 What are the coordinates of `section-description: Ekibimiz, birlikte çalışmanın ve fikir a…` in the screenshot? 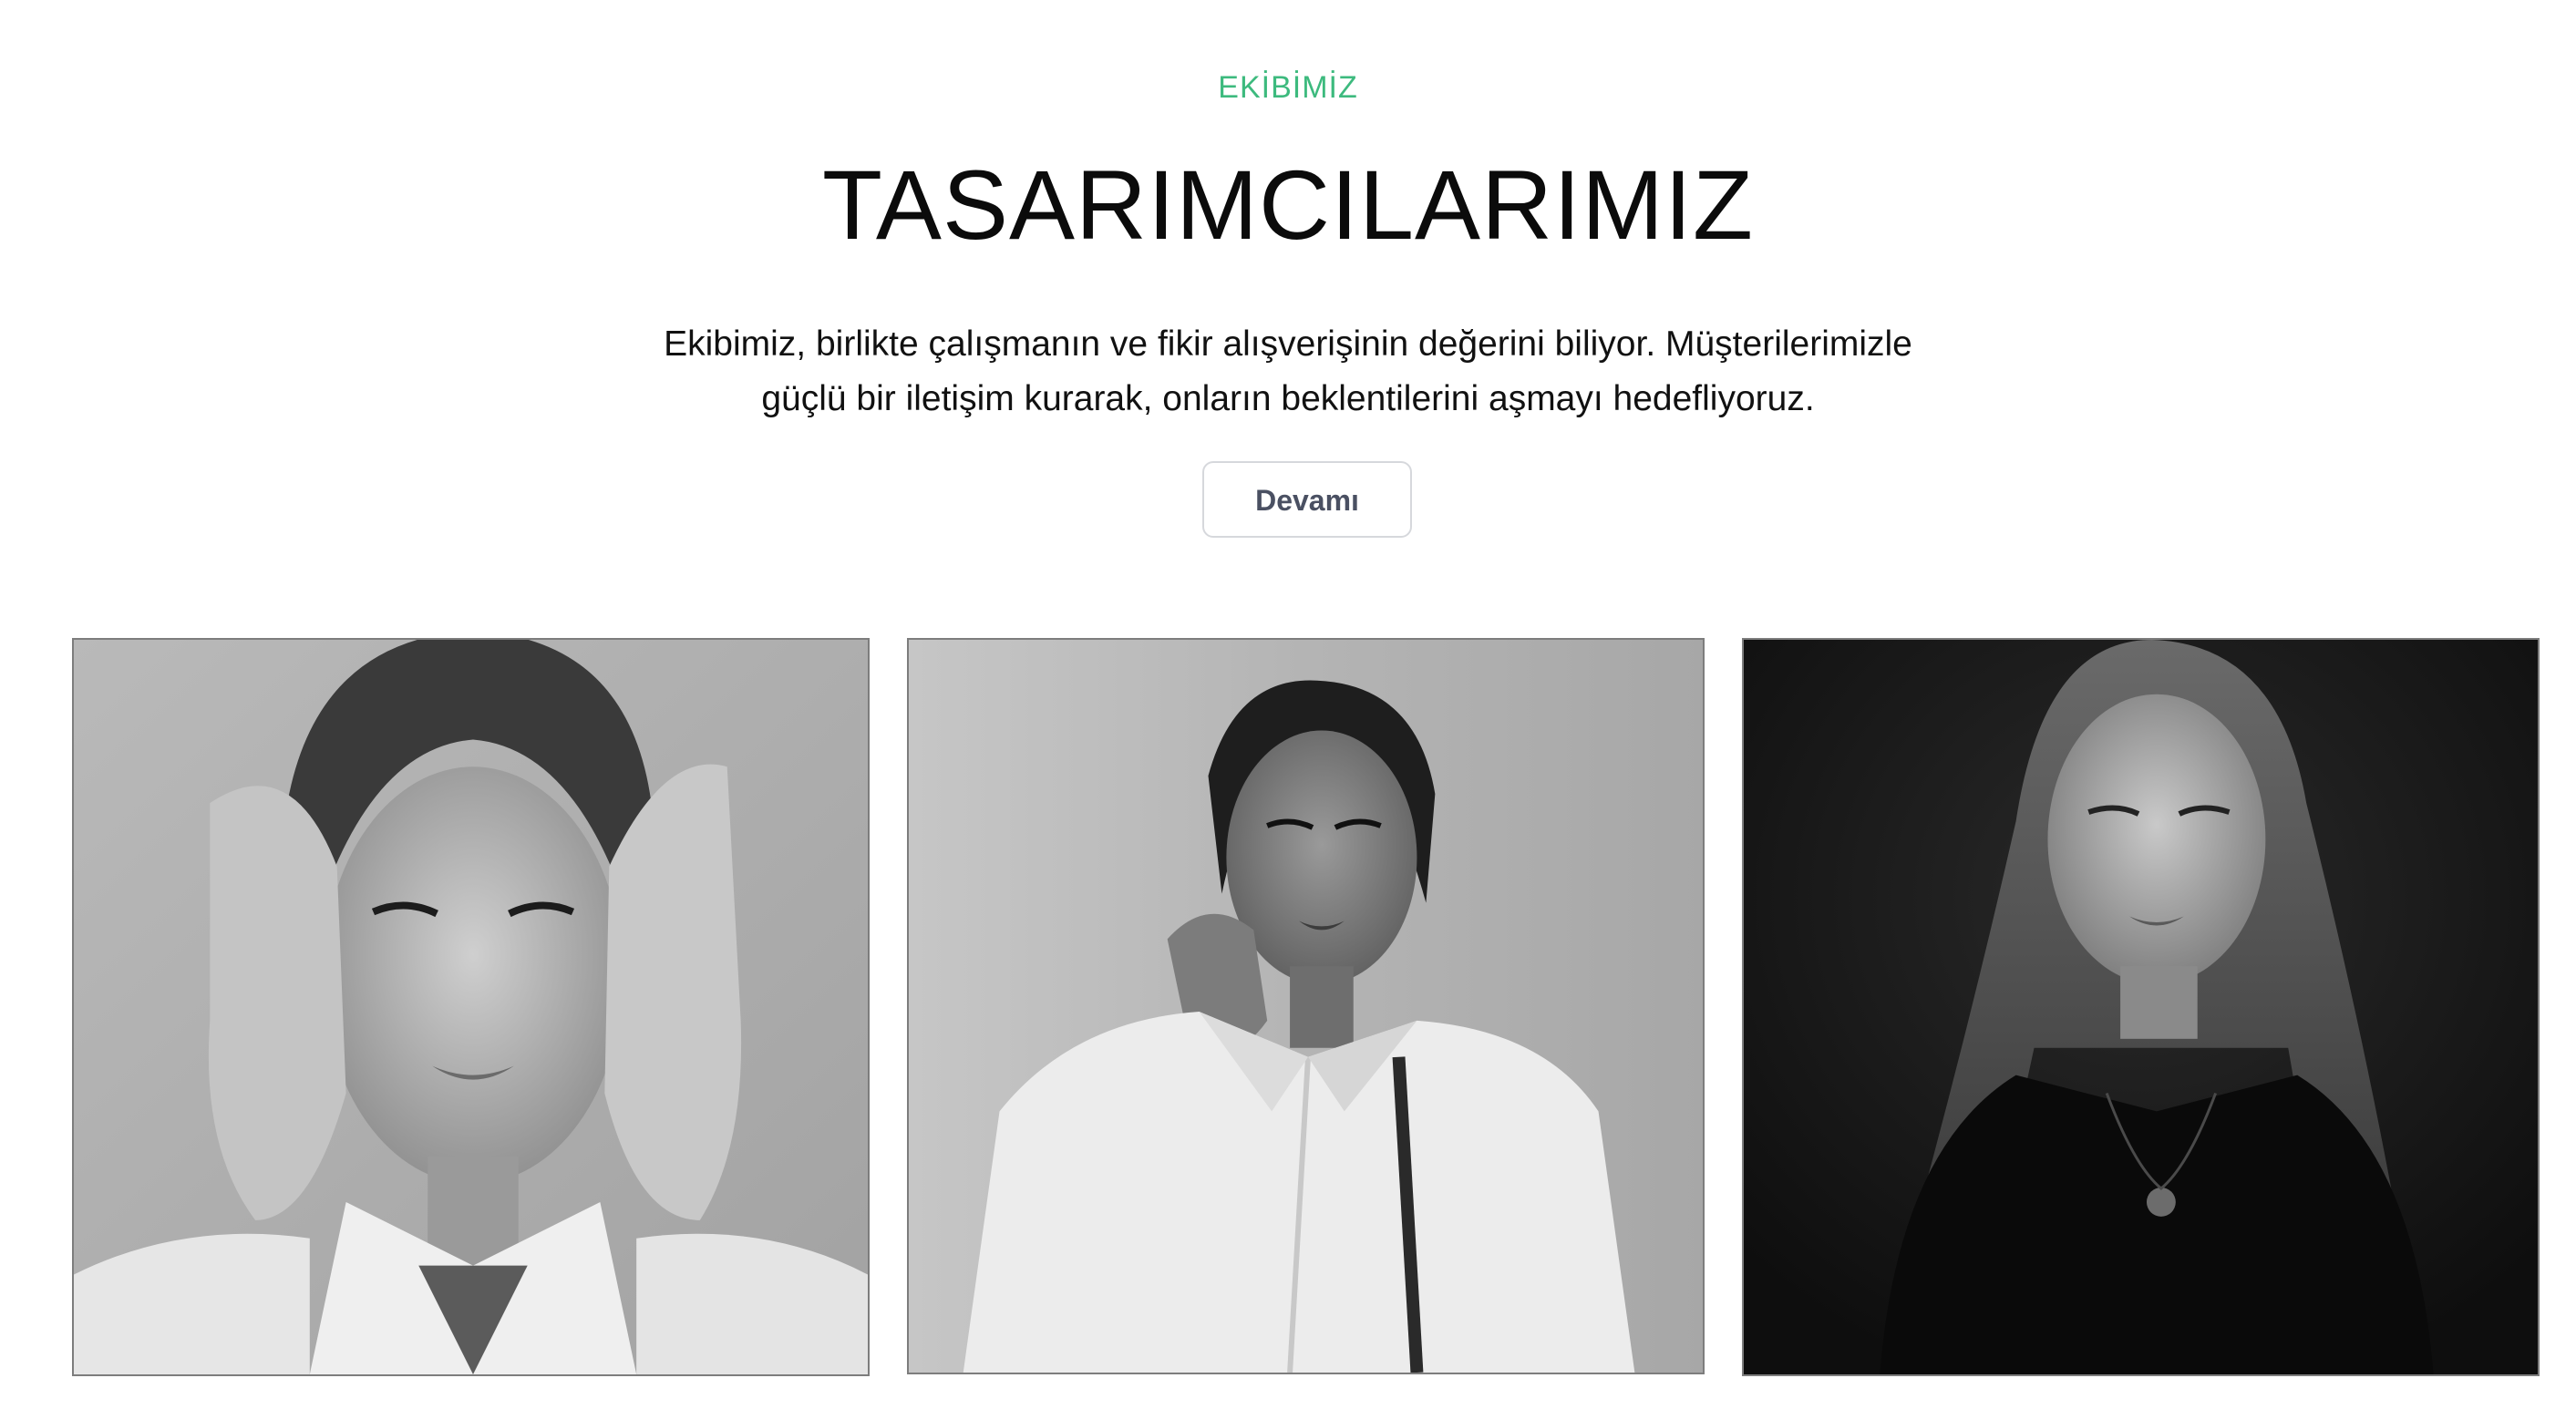 It's located at (1288, 372).